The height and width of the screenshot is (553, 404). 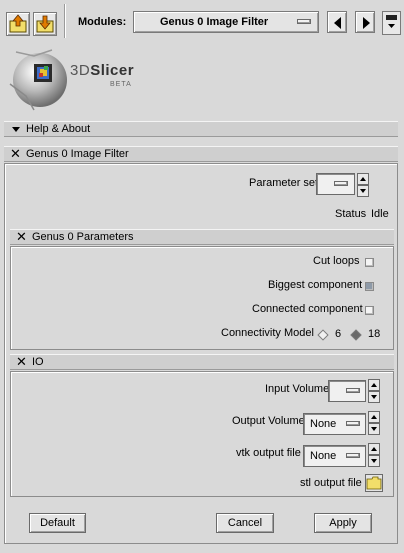 I want to click on status-value: Idle, so click(x=380, y=214).